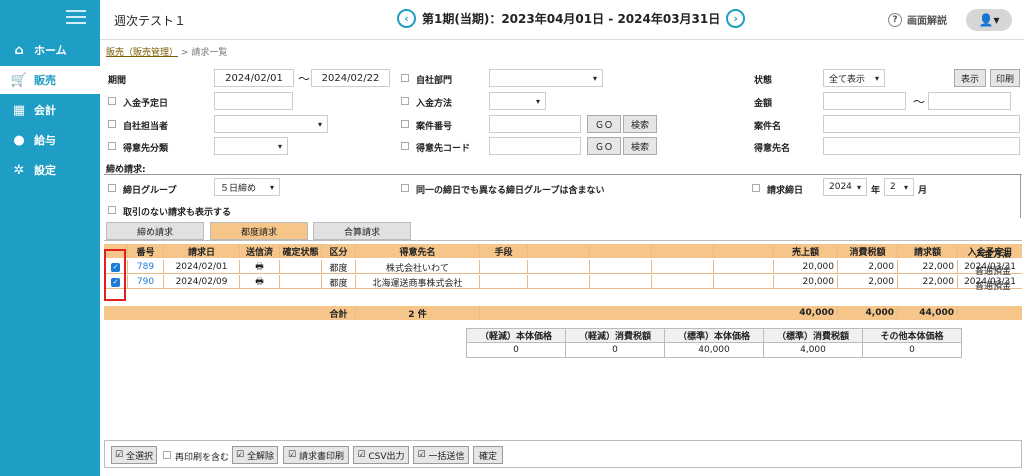  Describe the element at coordinates (441, 455) in the screenshot. I see `bulk-send-button: ☑ 一括送信` at that location.